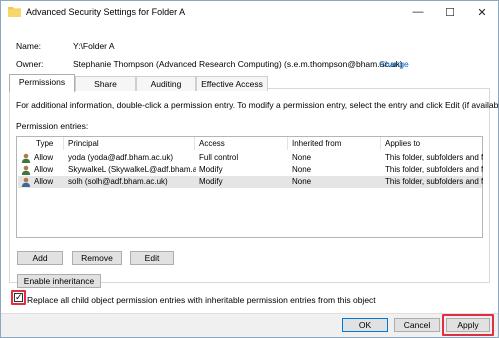 The height and width of the screenshot is (338, 499). I want to click on owner-label: Owner:, so click(30, 64).